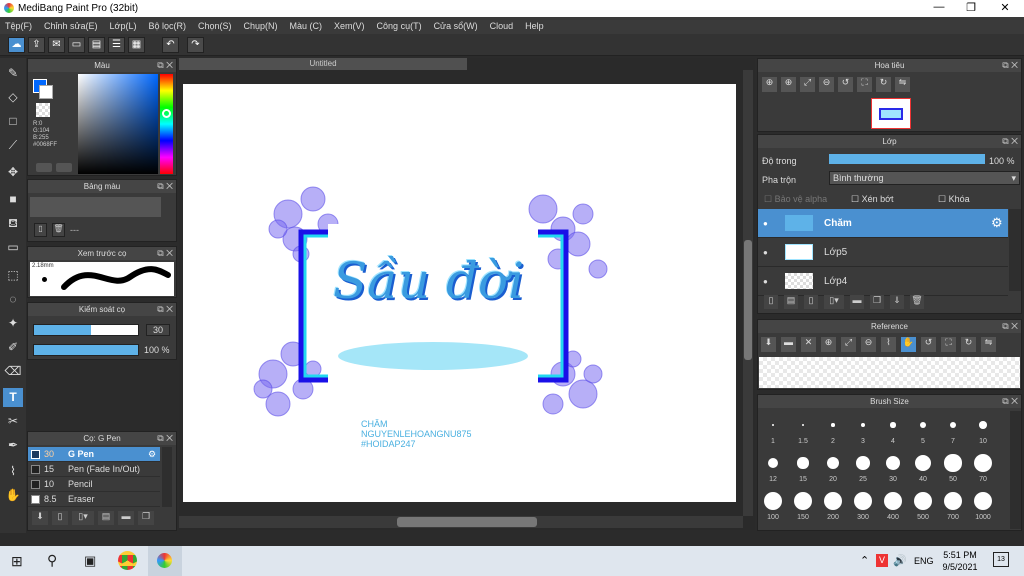  What do you see at coordinates (323, 64) in the screenshot?
I see `document-tab: Untitled` at bounding box center [323, 64].